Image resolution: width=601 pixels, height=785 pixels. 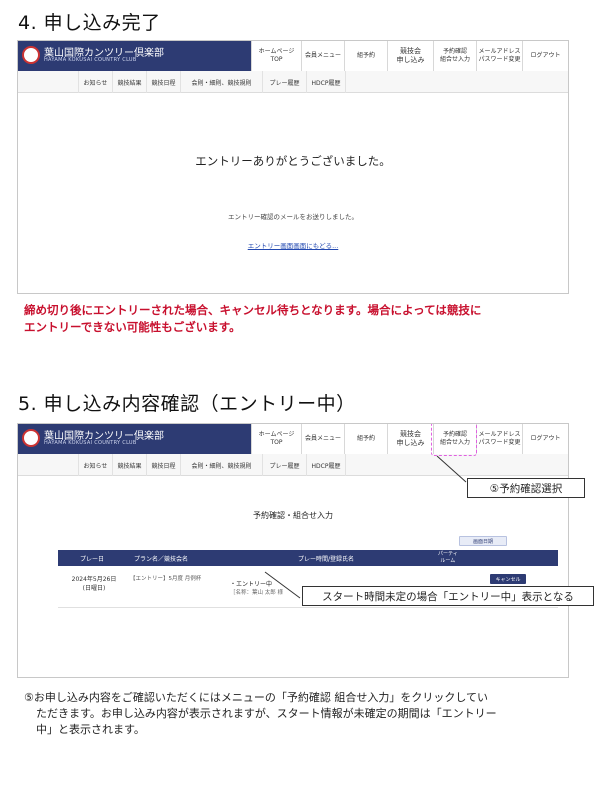 What do you see at coordinates (448, 596) in the screenshot?
I see `callout-entry-status: スタート時間未定の場合「エントリー中」表示となる` at bounding box center [448, 596].